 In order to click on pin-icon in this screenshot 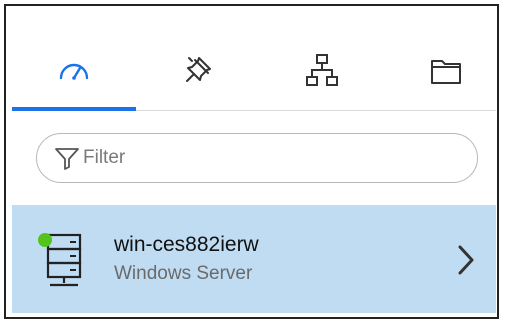, I will do `click(198, 69)`.